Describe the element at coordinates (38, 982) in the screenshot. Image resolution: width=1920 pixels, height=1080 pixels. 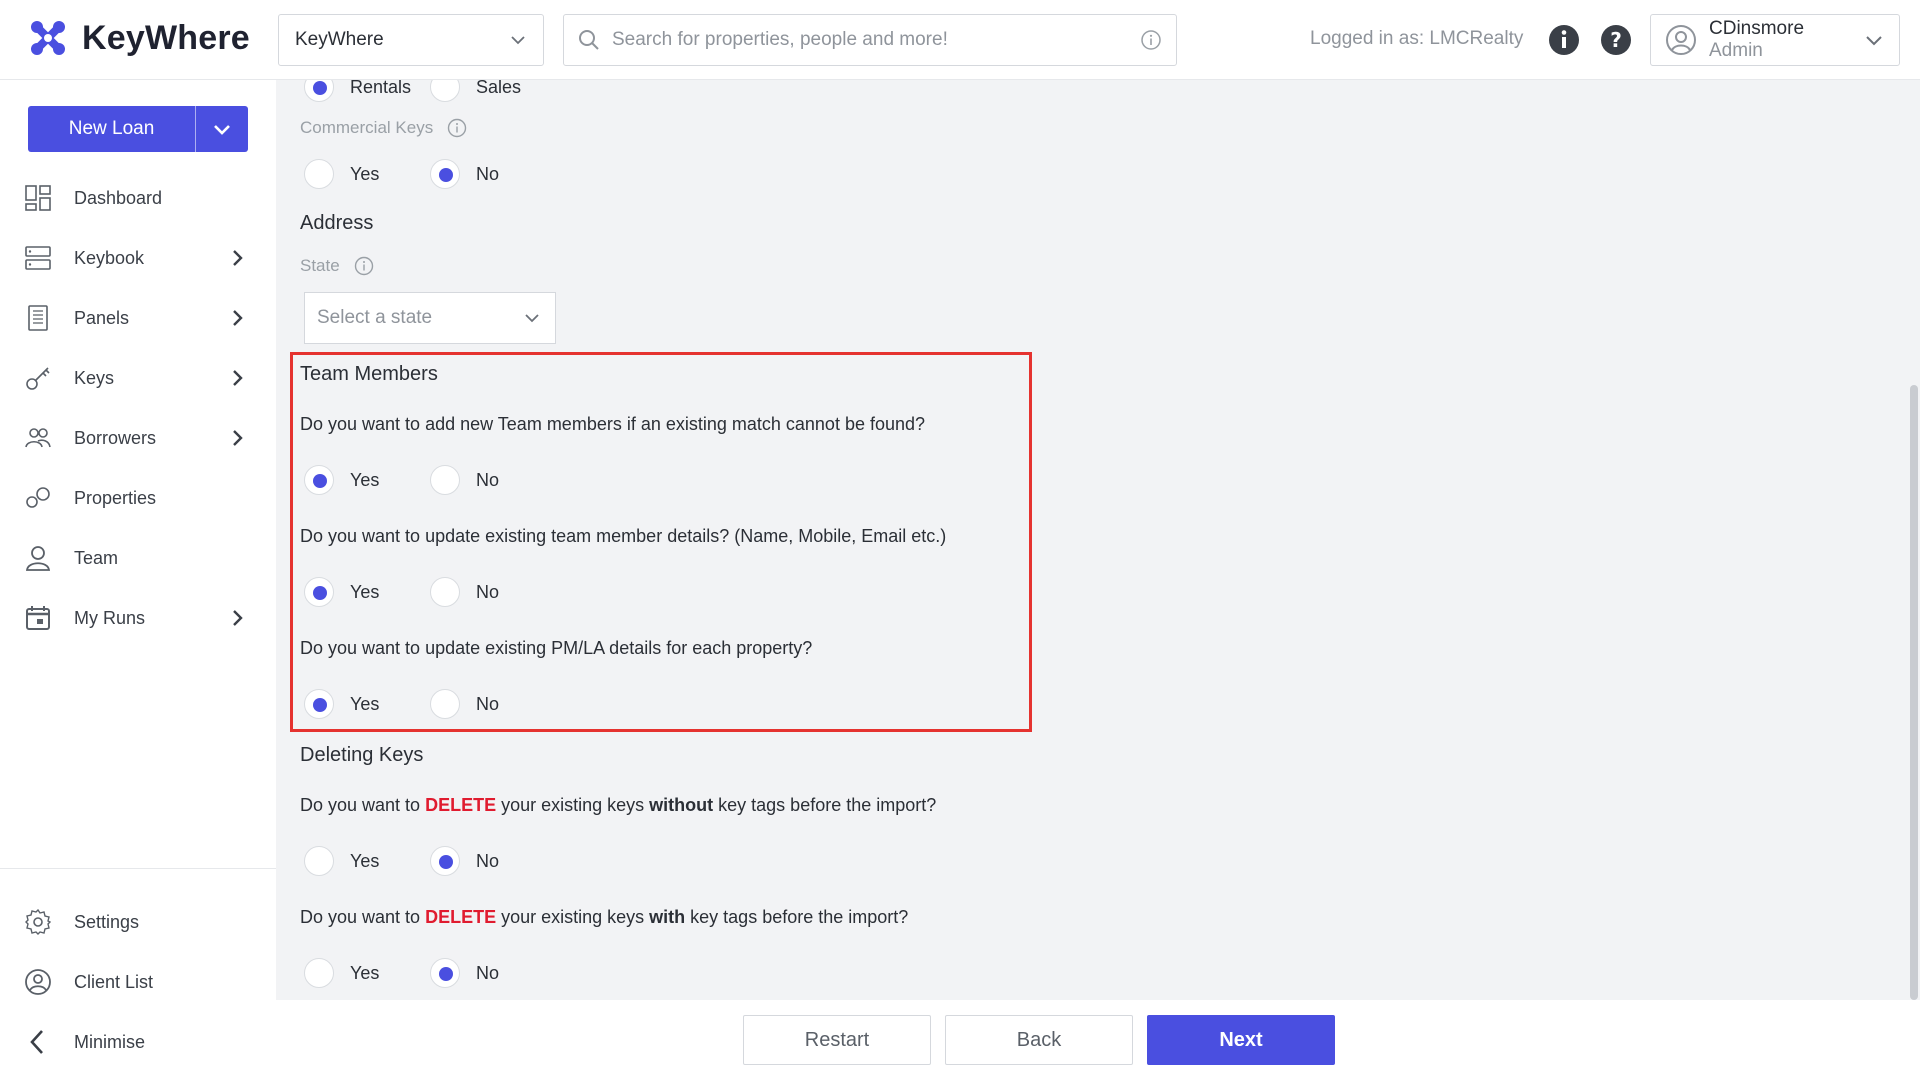
I see `client-list-icon` at that location.